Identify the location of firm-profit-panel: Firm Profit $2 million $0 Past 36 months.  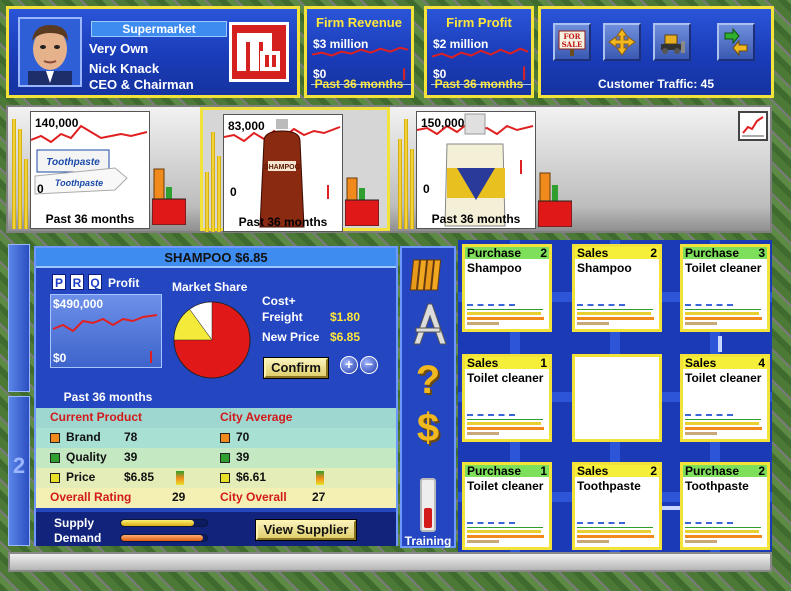
(479, 52).